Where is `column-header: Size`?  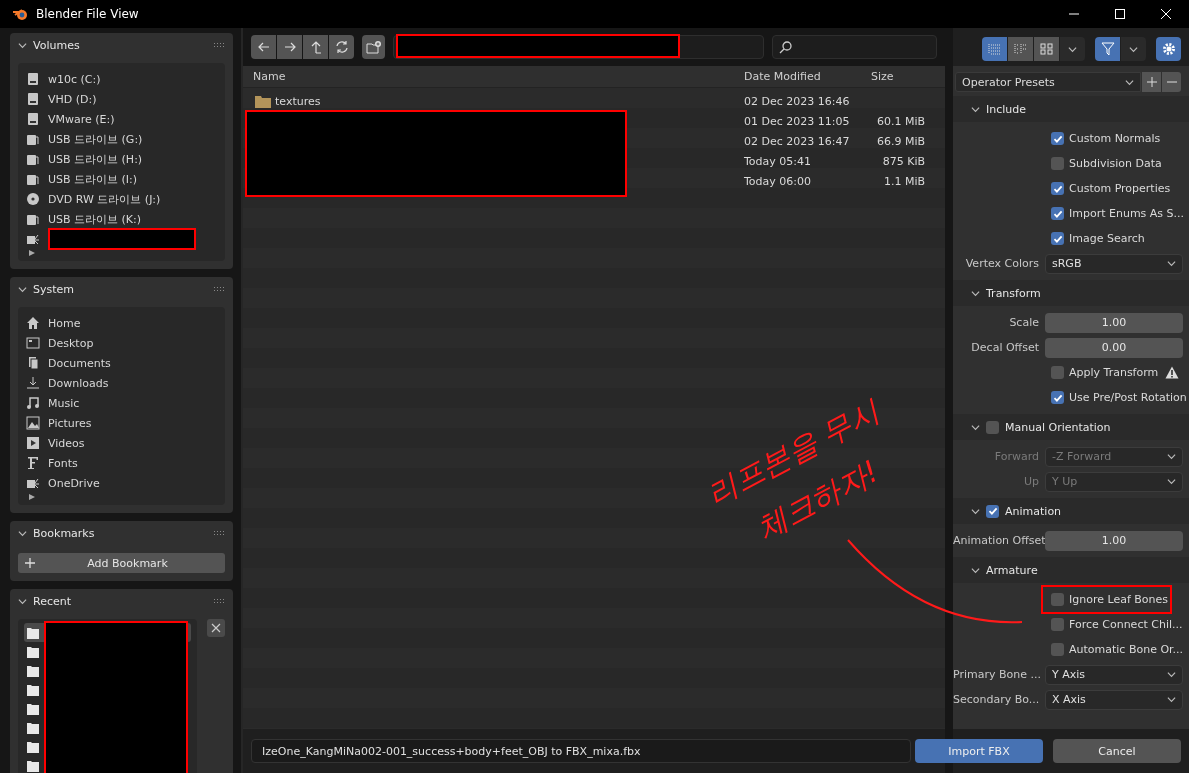 column-header: Size is located at coordinates (900, 76).